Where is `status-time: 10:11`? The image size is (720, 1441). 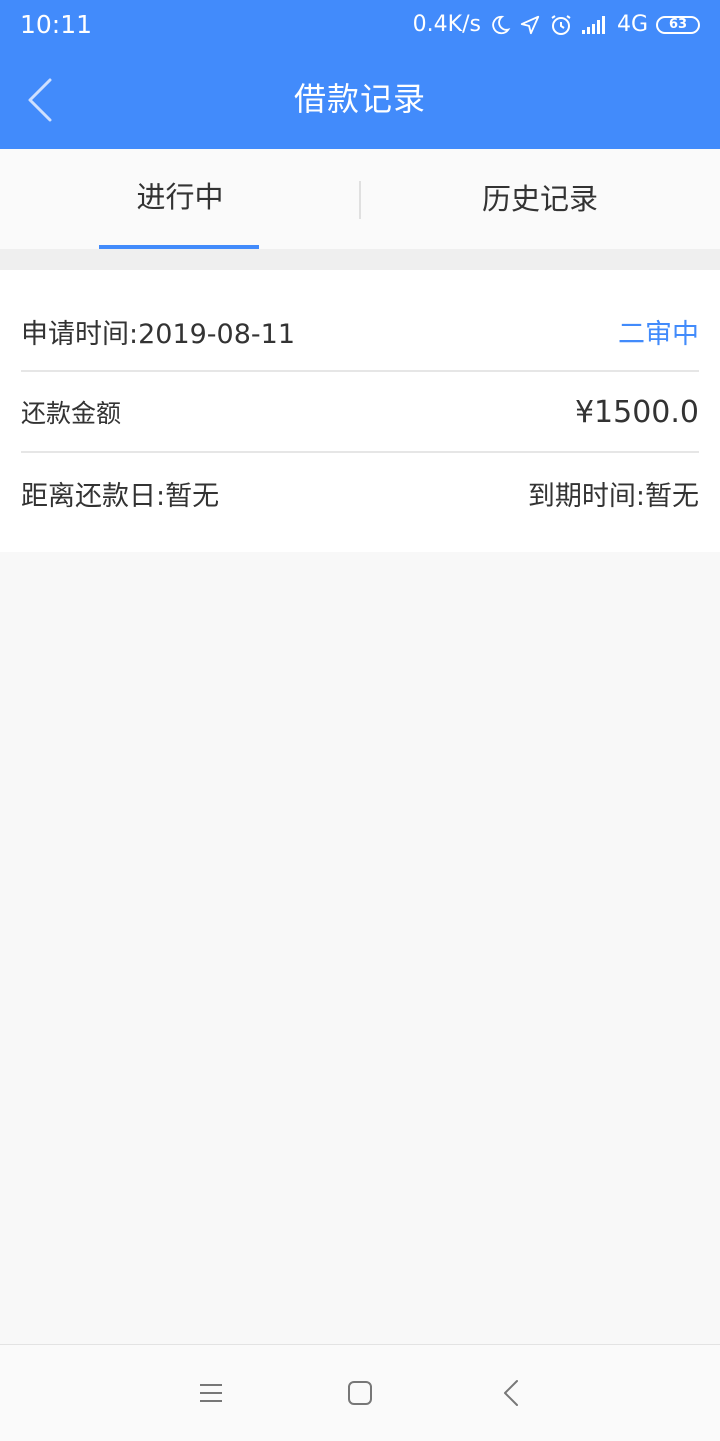 status-time: 10:11 is located at coordinates (56, 24).